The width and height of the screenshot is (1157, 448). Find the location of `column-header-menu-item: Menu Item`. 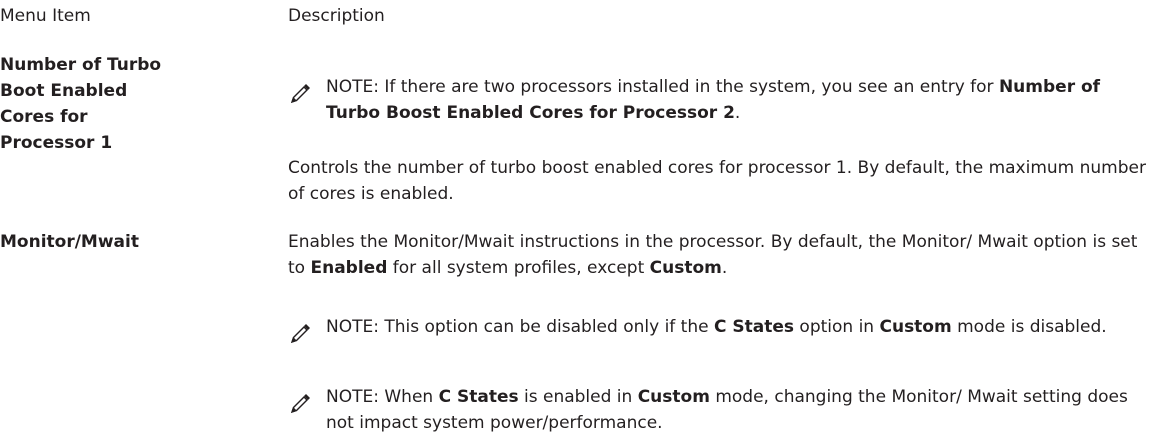

column-header-menu-item: Menu Item is located at coordinates (45, 16).